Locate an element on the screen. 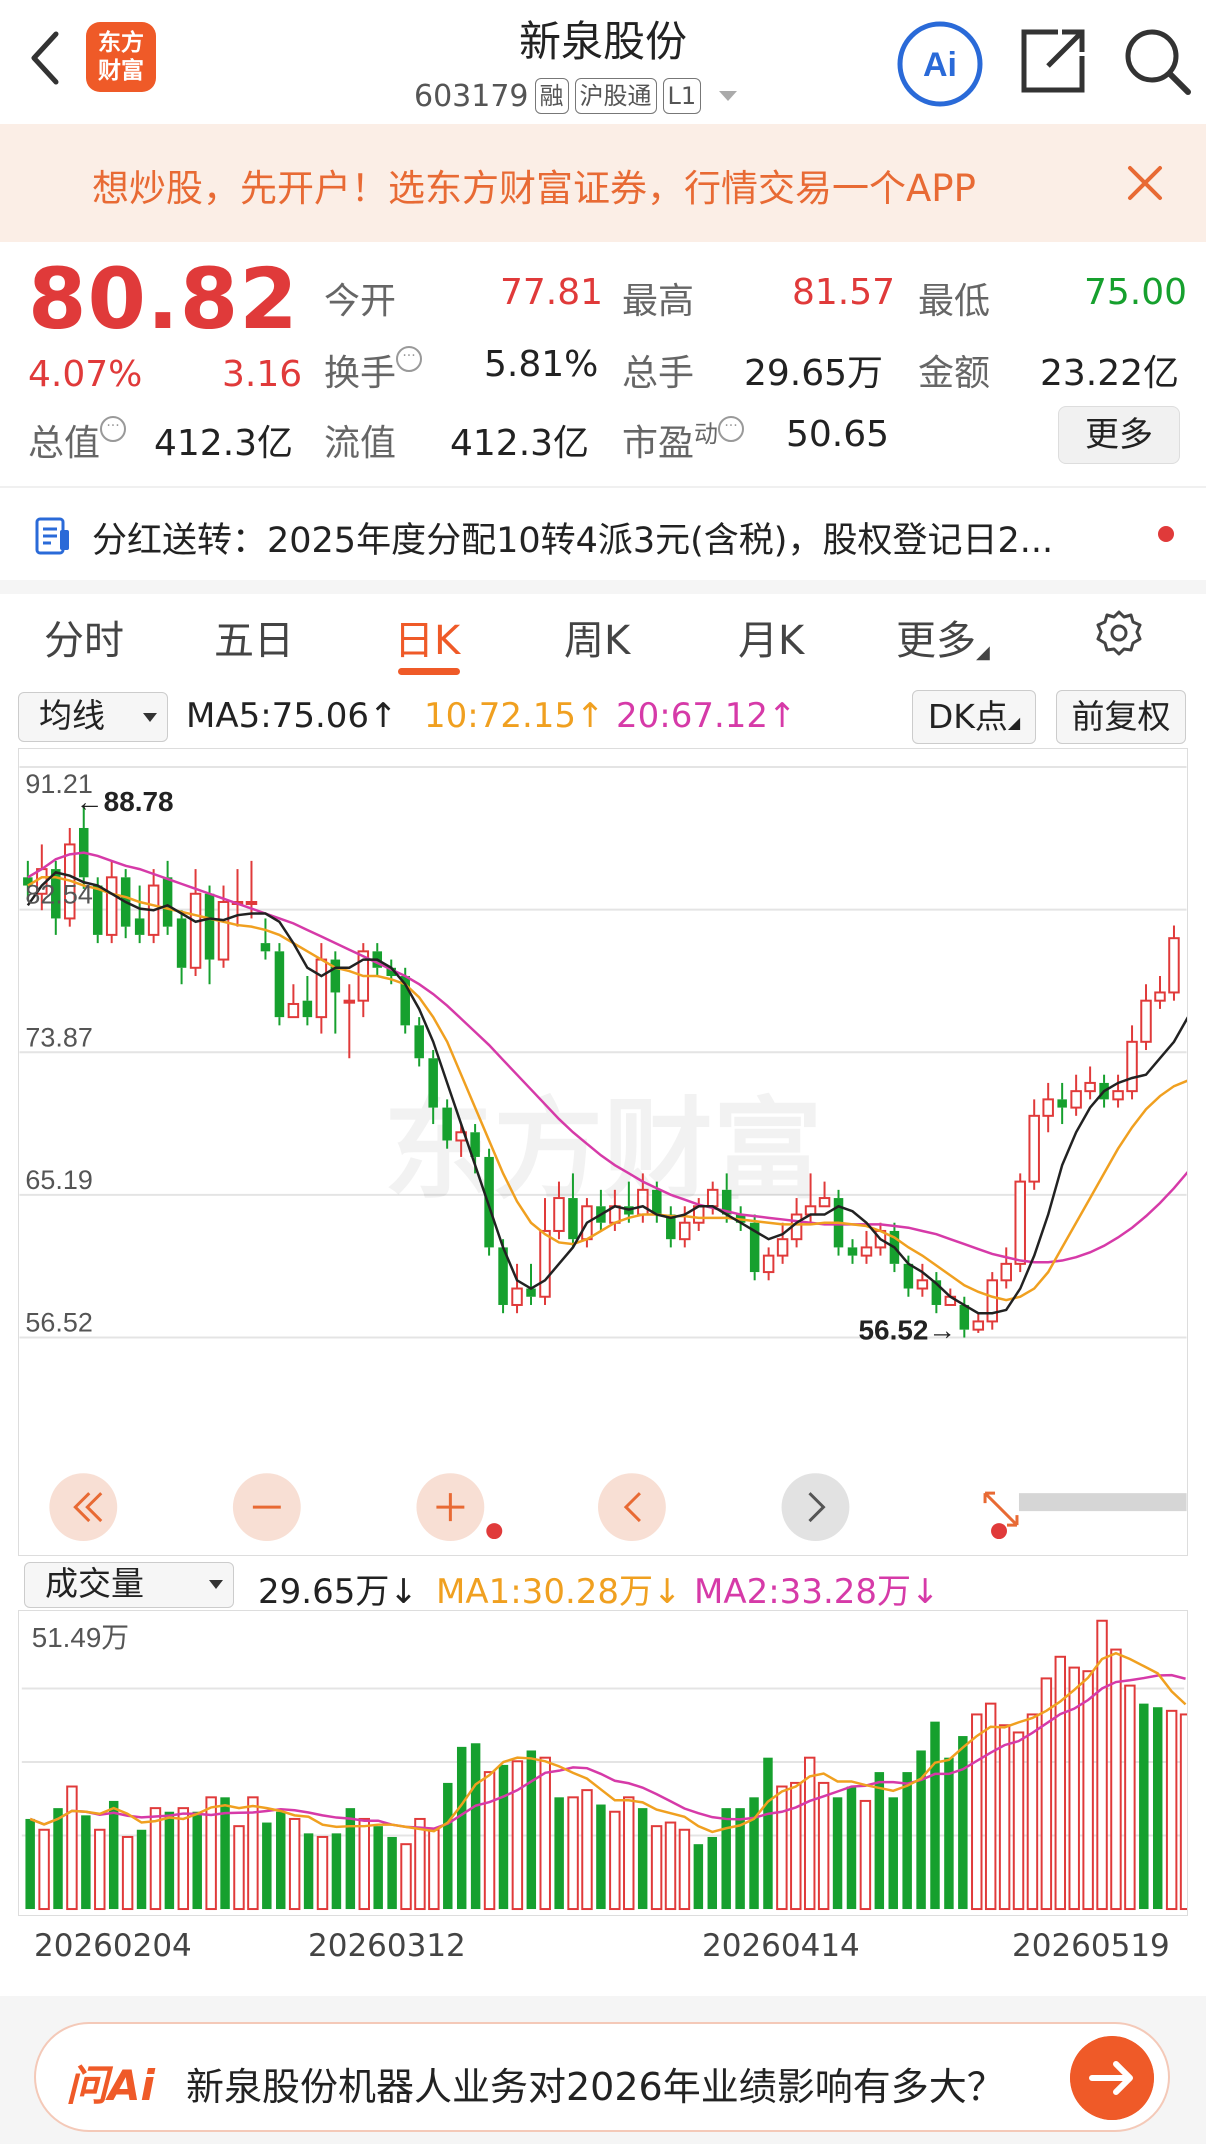 This screenshot has width=1206, height=2144. ask-ai-question: 新泉股份机器人业务对2026年业绩影响有多大？ is located at coordinates (597, 2083).